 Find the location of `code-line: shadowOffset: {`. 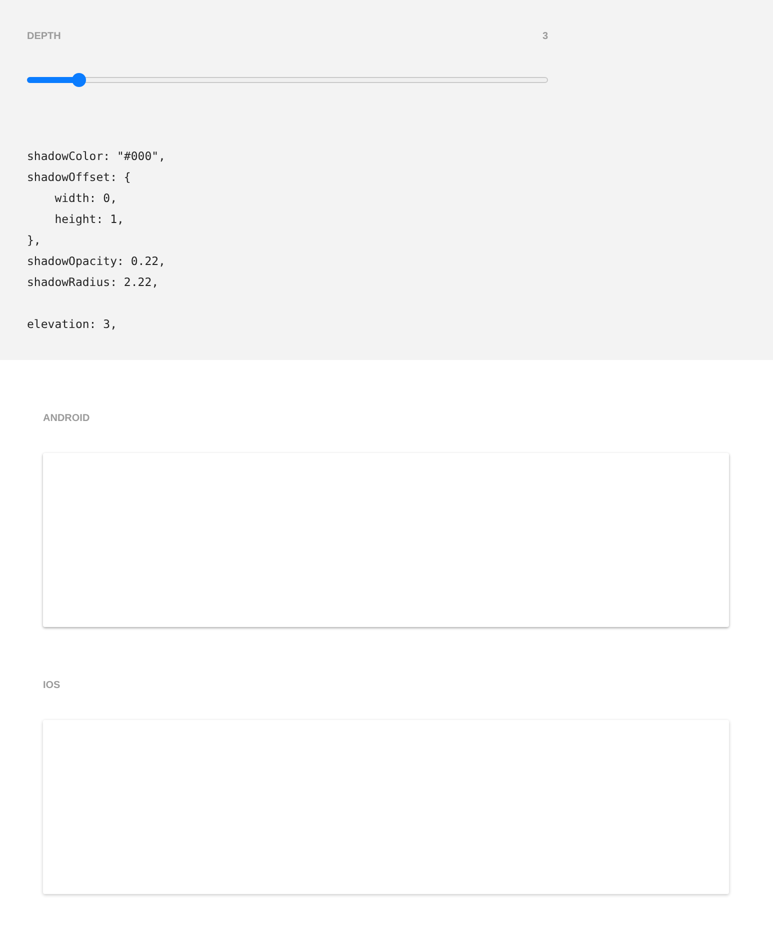

code-line: shadowOffset: { is located at coordinates (79, 177).